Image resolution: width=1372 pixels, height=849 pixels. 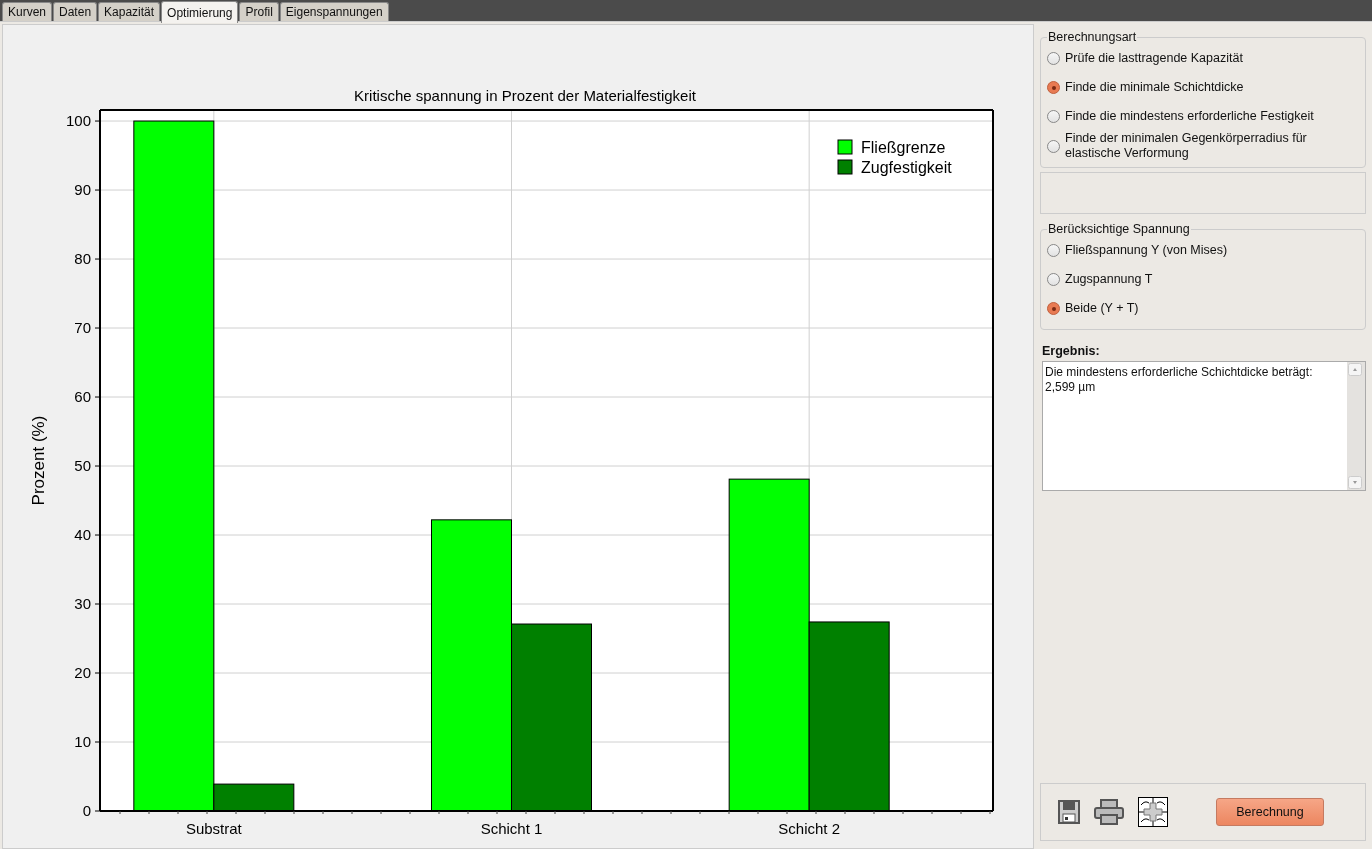 I want to click on y-axis-label: Prozent (%), so click(x=38, y=460).